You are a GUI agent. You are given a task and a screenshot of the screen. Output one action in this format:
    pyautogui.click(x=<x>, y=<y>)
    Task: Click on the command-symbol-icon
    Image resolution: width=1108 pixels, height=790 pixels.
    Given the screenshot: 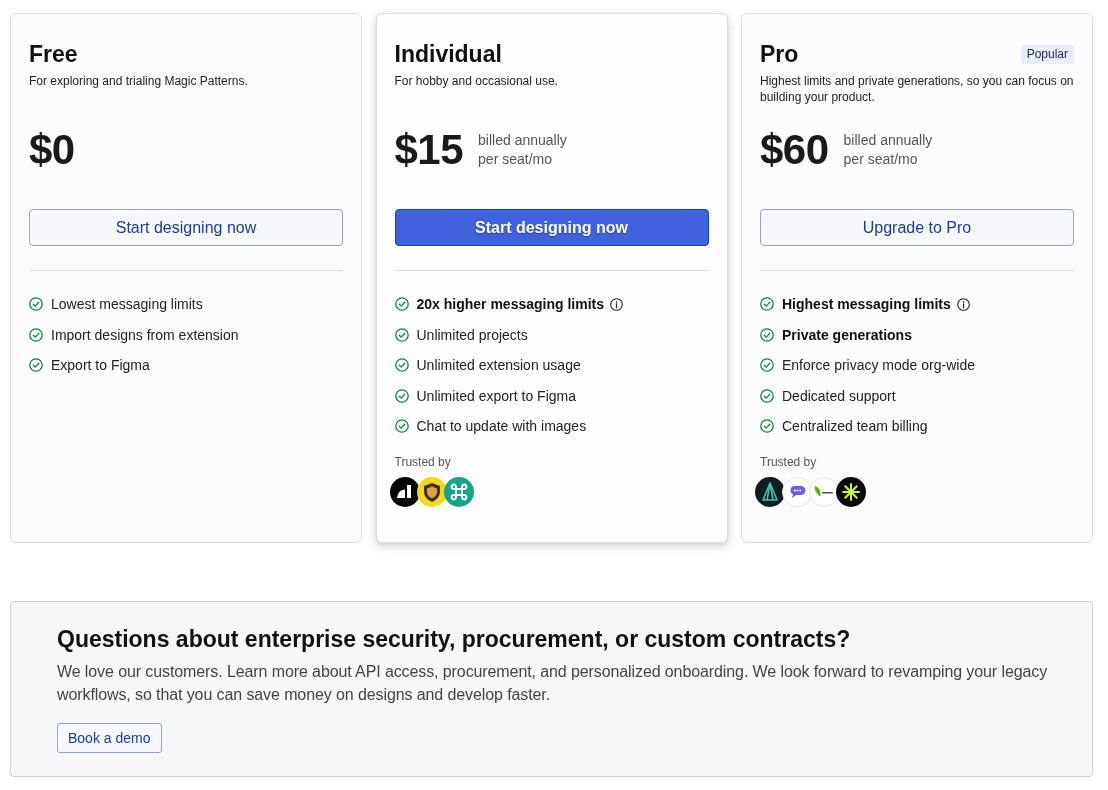 What is the action you would take?
    pyautogui.click(x=458, y=492)
    